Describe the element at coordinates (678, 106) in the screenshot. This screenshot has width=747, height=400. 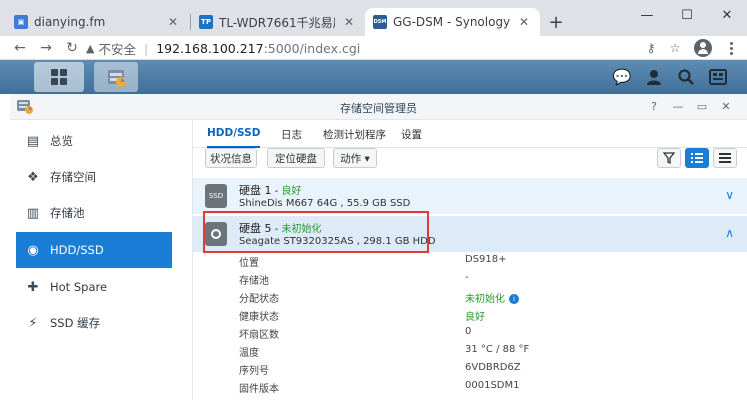
I see `app-minimize-button: —` at that location.